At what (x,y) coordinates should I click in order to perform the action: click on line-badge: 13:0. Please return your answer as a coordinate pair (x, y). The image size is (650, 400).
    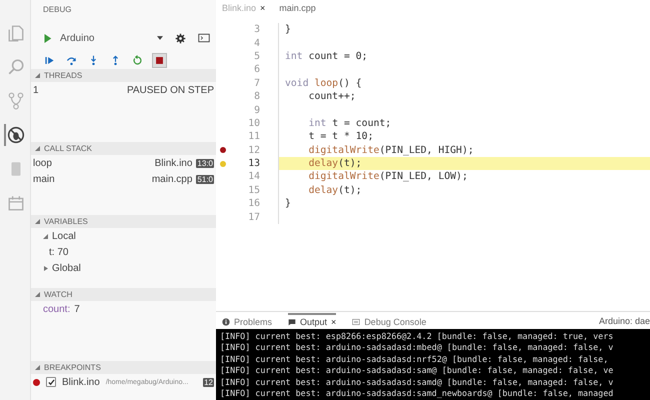
    Looking at the image, I should click on (205, 163).